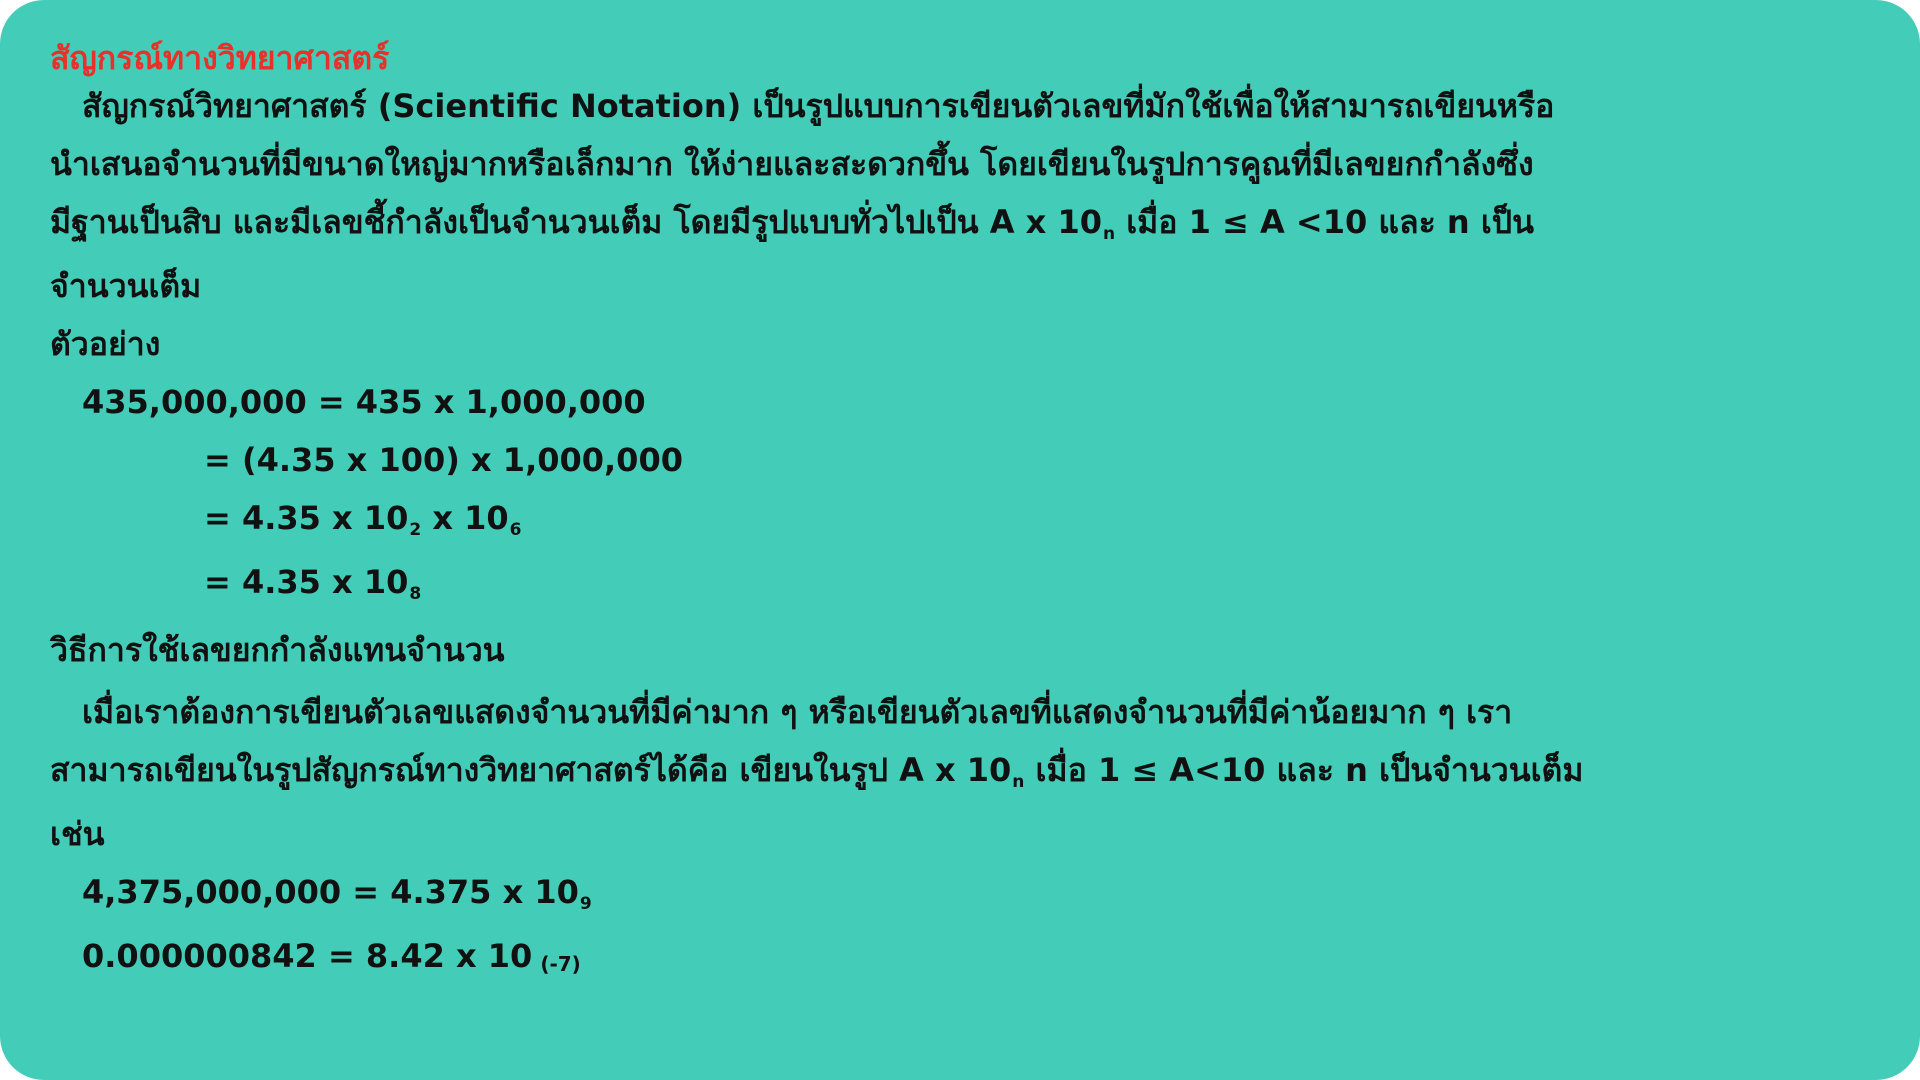 The image size is (1920, 1080). Describe the element at coordinates (465, 518) in the screenshot. I see `example-step-3-text-b: x 10` at that location.